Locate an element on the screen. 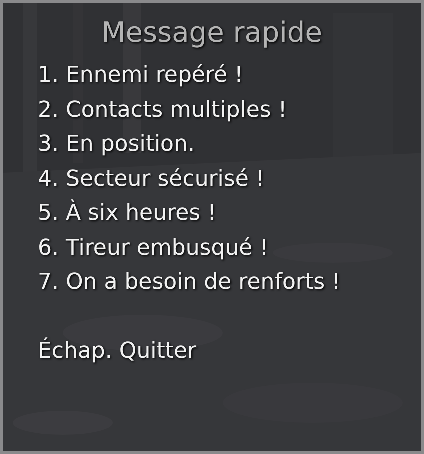 This screenshot has height=454, width=424. menu-option: 1. Ennemi repéré ! is located at coordinates (212, 76).